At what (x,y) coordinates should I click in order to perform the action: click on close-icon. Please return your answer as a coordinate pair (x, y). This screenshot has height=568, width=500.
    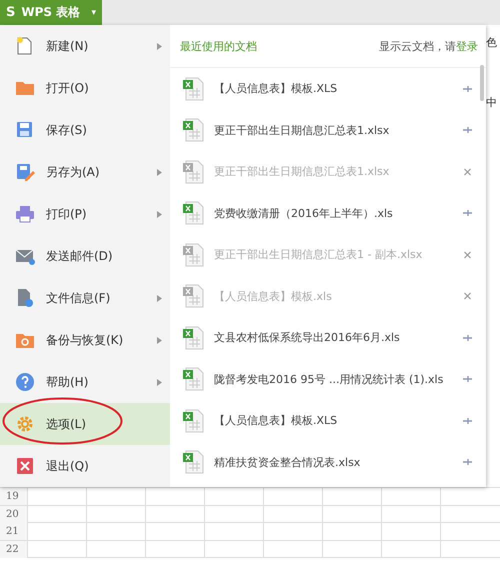
    Looking at the image, I should click on (25, 466).